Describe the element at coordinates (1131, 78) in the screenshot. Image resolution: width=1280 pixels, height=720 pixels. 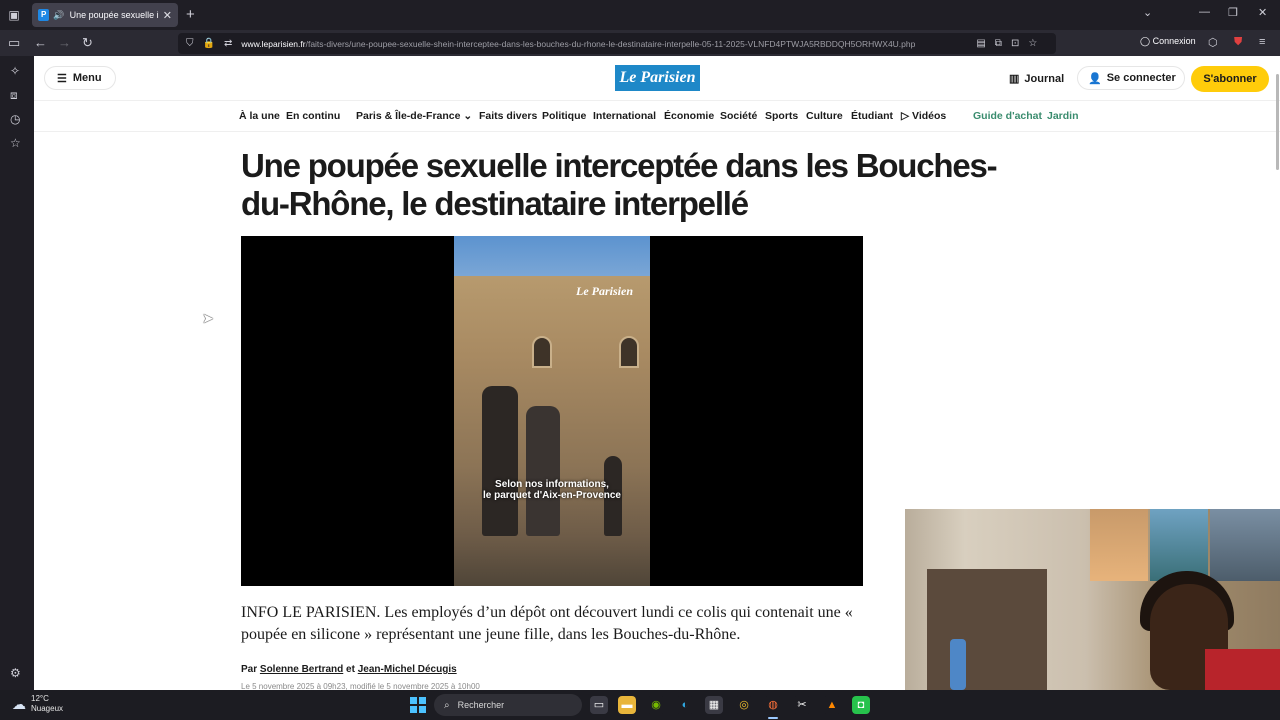
I see `login-button: 👤 Se connecter` at that location.